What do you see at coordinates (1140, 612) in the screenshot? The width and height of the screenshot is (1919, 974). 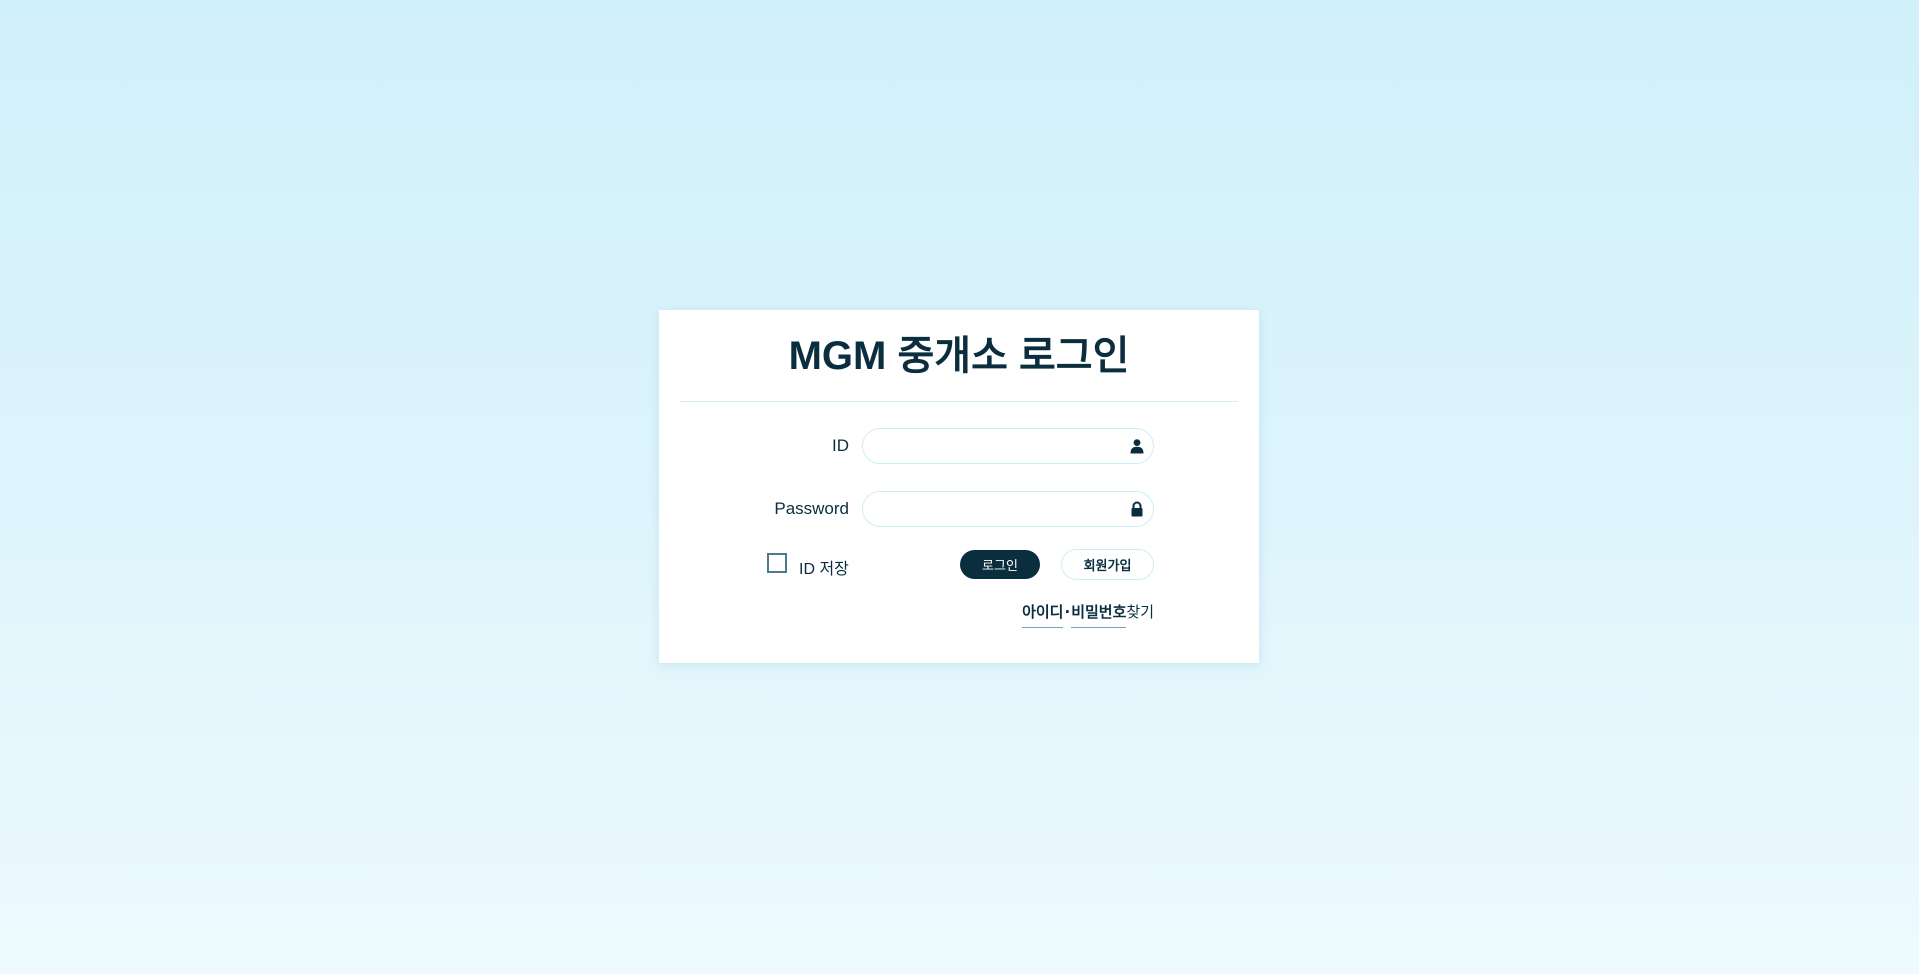 I see `find-suffix-text: 찾기` at bounding box center [1140, 612].